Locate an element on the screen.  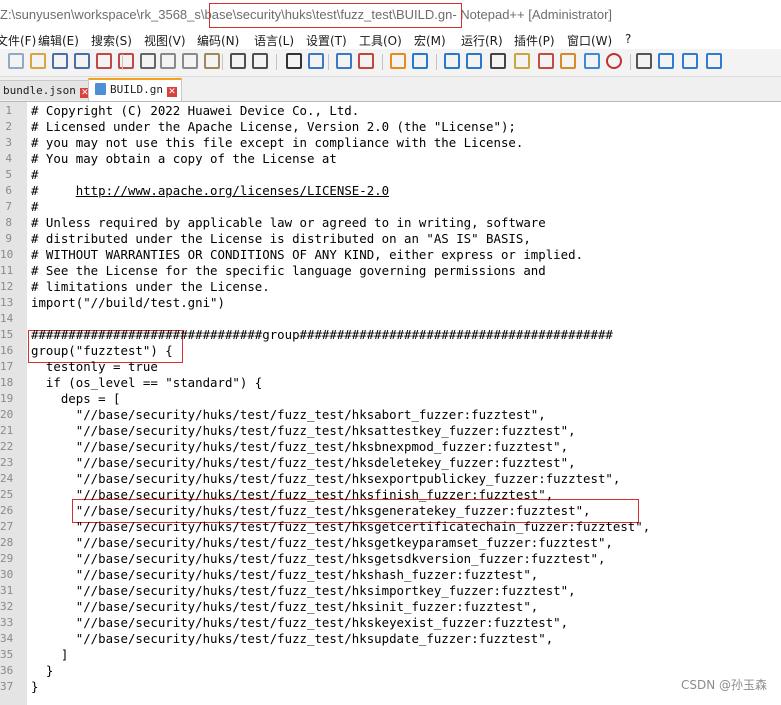
menu-item-4: 编码(N) is located at coordinates (218, 40).